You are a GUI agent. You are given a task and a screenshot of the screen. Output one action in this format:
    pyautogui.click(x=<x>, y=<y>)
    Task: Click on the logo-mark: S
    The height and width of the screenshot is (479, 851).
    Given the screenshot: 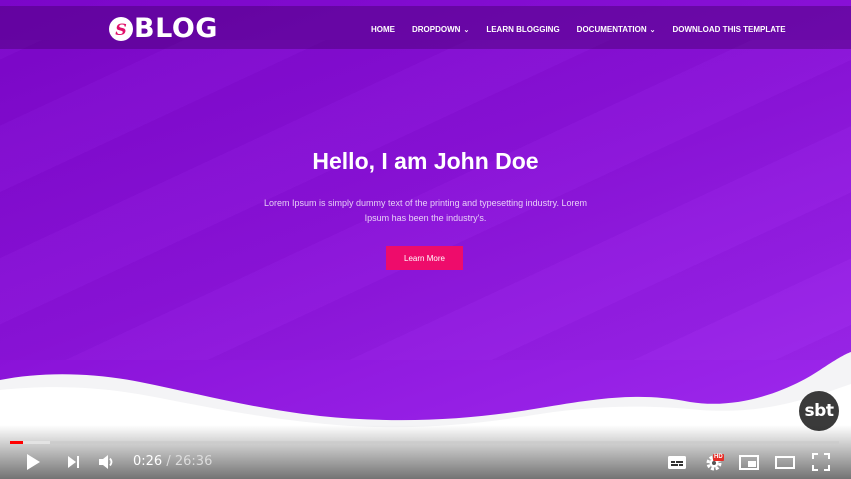 What is the action you would take?
    pyautogui.click(x=121, y=29)
    